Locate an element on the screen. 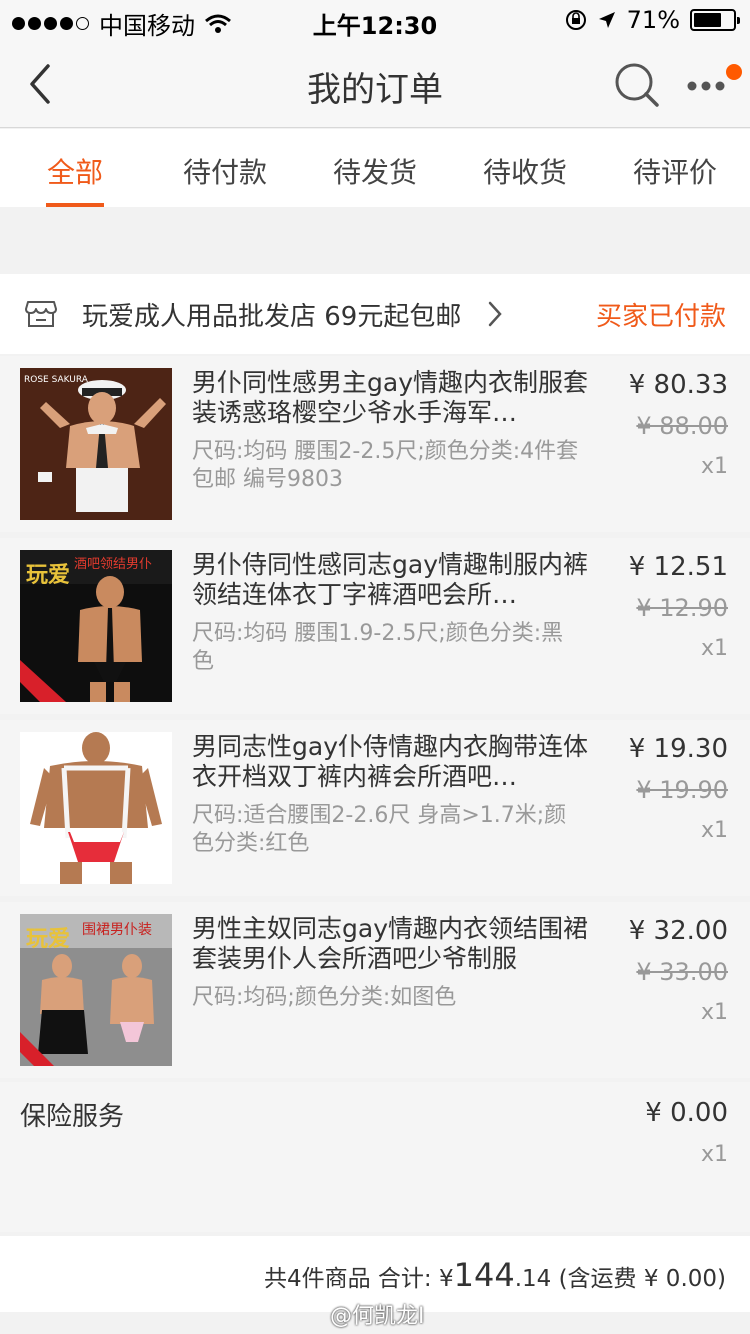 The height and width of the screenshot is (1334, 750). order-tabs: 全部 待付款 待发货 待收货 待评价 is located at coordinates (375, 168).